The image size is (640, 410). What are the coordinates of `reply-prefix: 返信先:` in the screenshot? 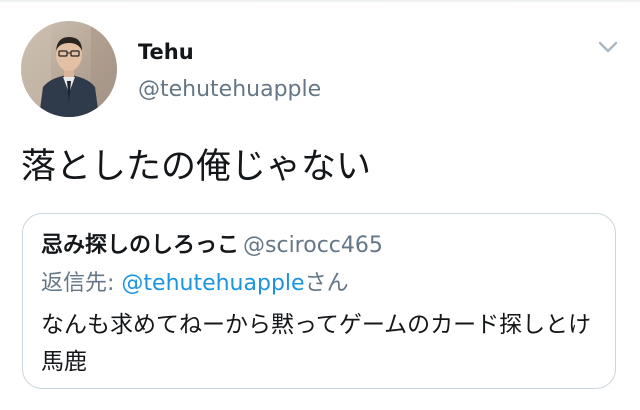 It's located at (81, 283).